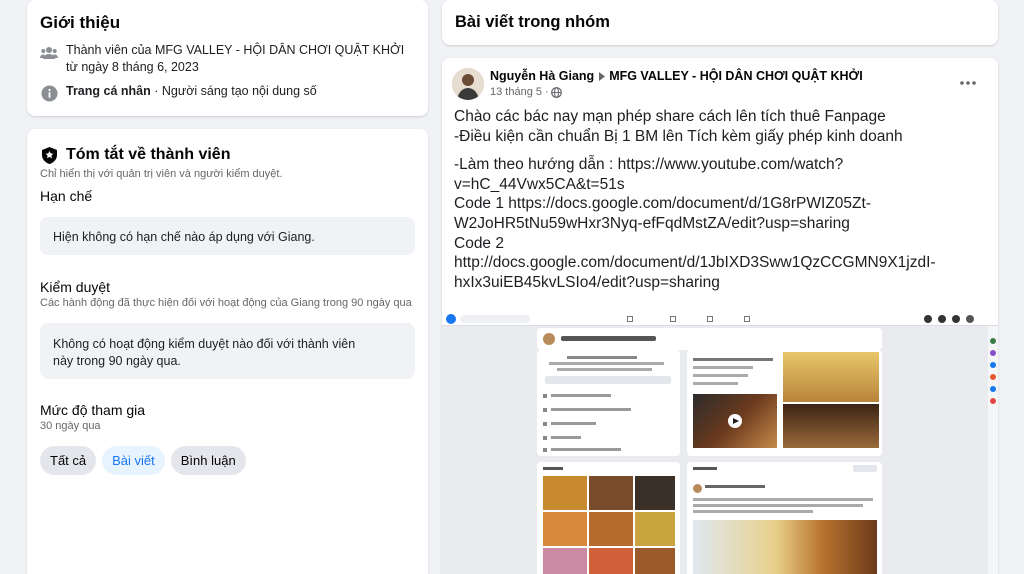  I want to click on group-posts-header-card: Bài viết trong nhóm, so click(720, 22).